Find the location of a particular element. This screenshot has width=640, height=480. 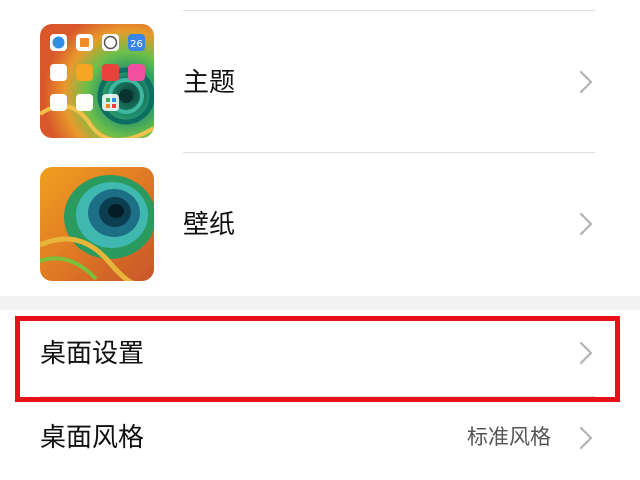

desktop-settings-divider is located at coordinates (317, 396).